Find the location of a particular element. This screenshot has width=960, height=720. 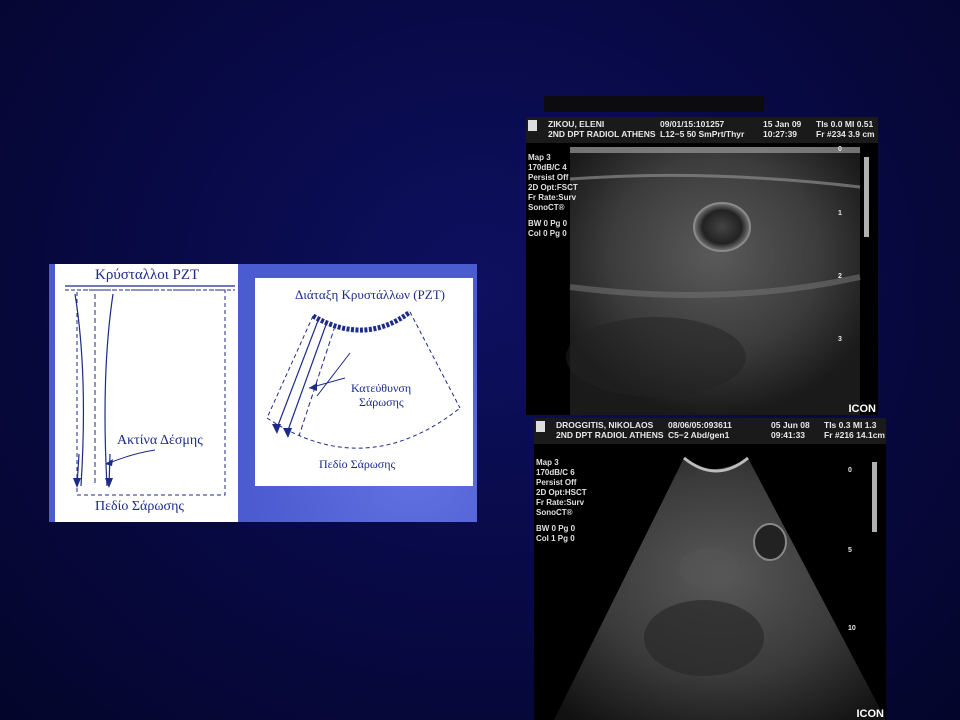

exam-time: 09:41:33 is located at coordinates (788, 435).